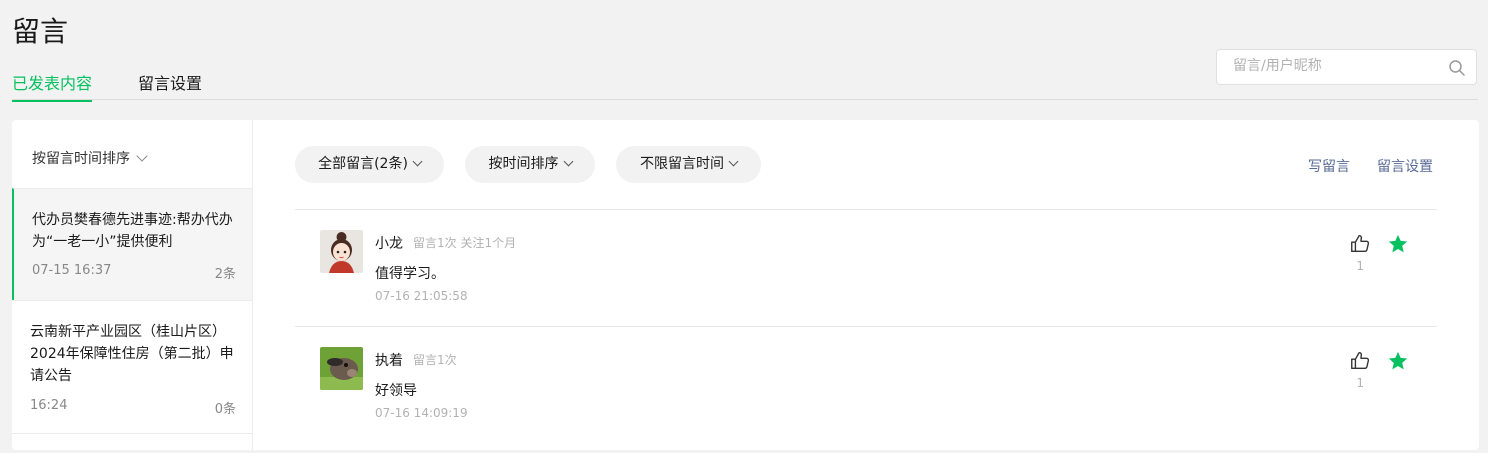  I want to click on commenter-name: 小龙, so click(389, 244).